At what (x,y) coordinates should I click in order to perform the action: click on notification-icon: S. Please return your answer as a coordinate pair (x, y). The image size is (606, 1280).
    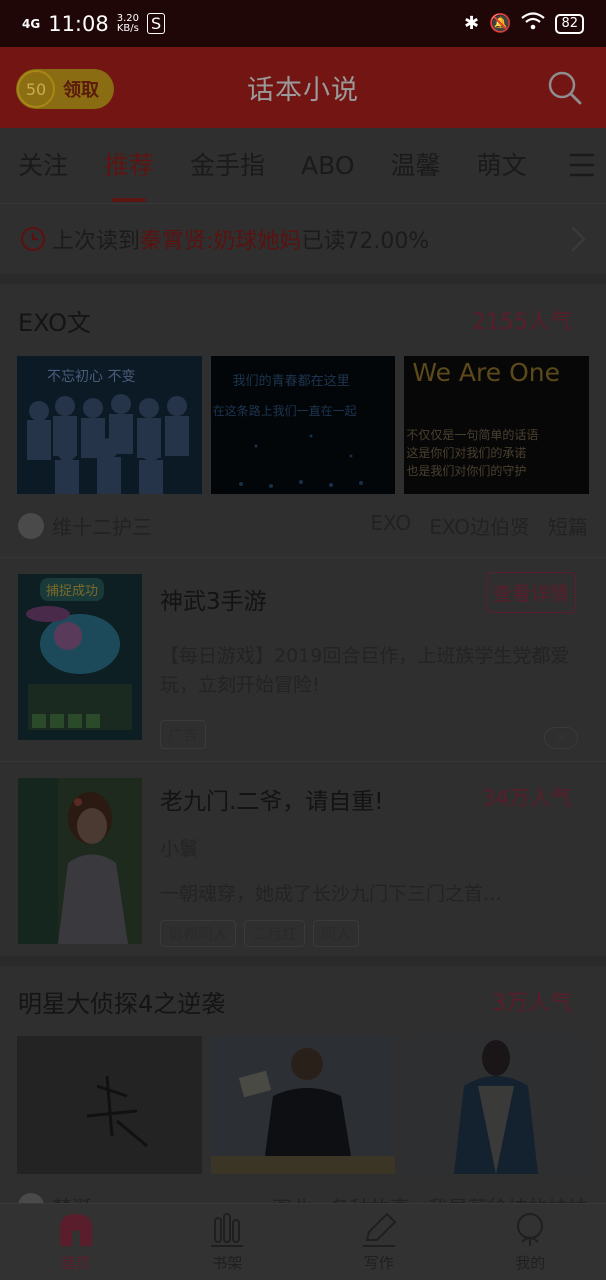
    Looking at the image, I should click on (156, 23).